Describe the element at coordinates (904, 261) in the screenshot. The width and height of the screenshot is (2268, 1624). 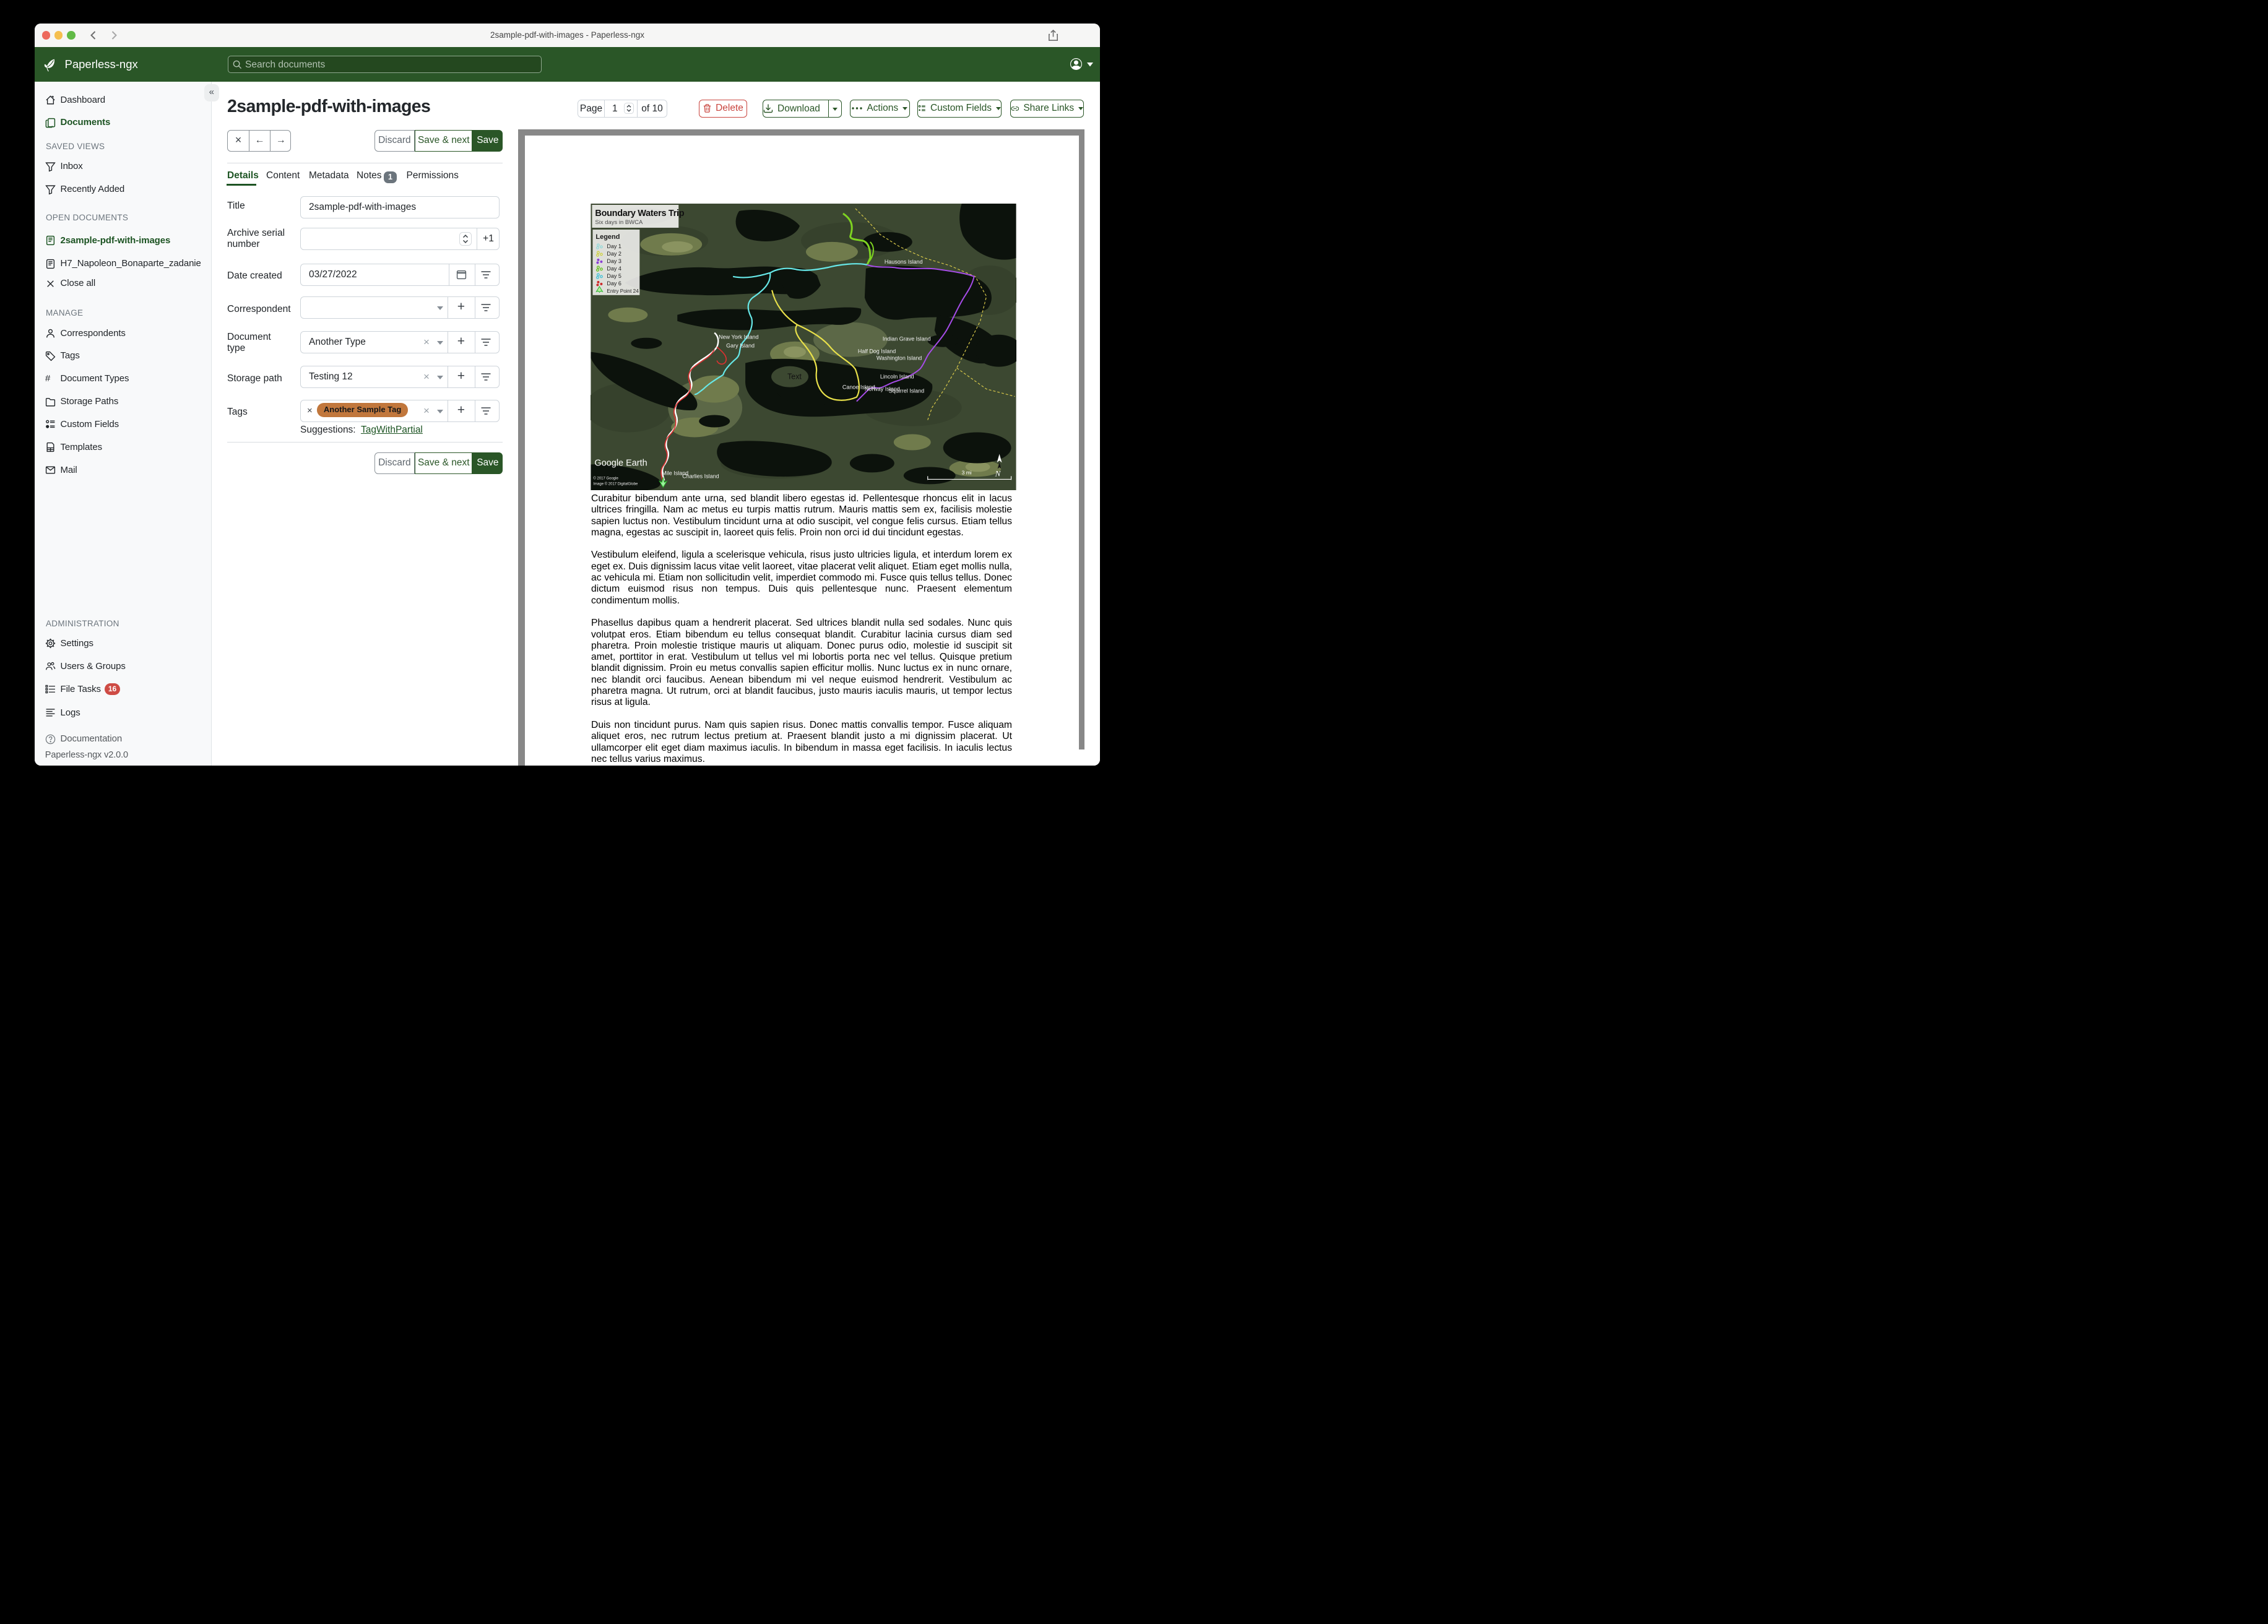
I see `svg-text: Hausons Island` at that location.